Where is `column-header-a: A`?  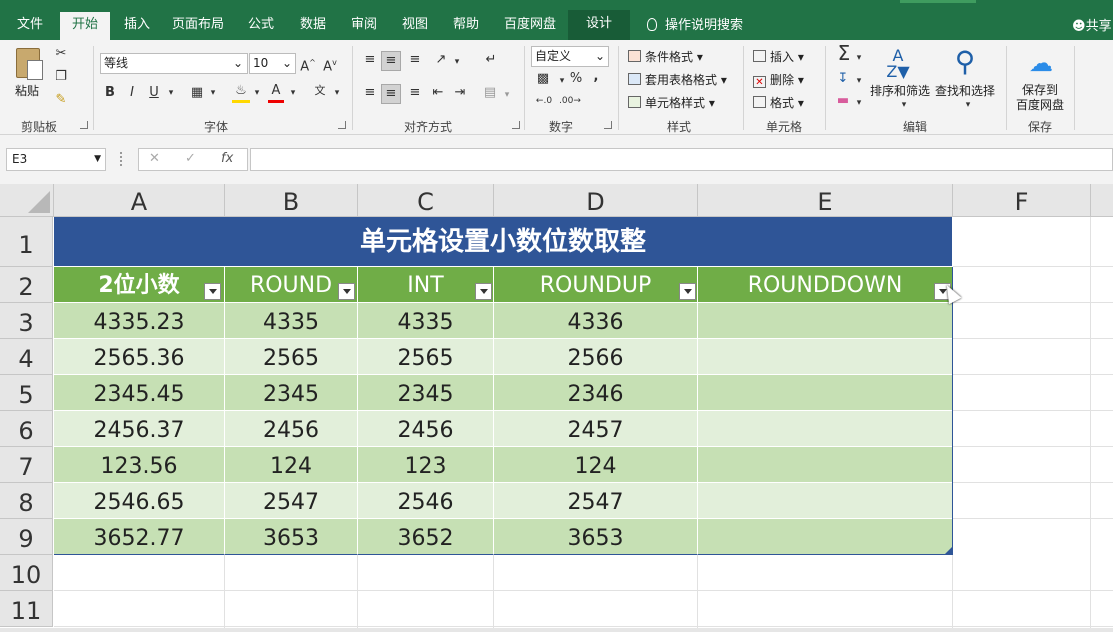
column-header-a: A is located at coordinates (139, 200).